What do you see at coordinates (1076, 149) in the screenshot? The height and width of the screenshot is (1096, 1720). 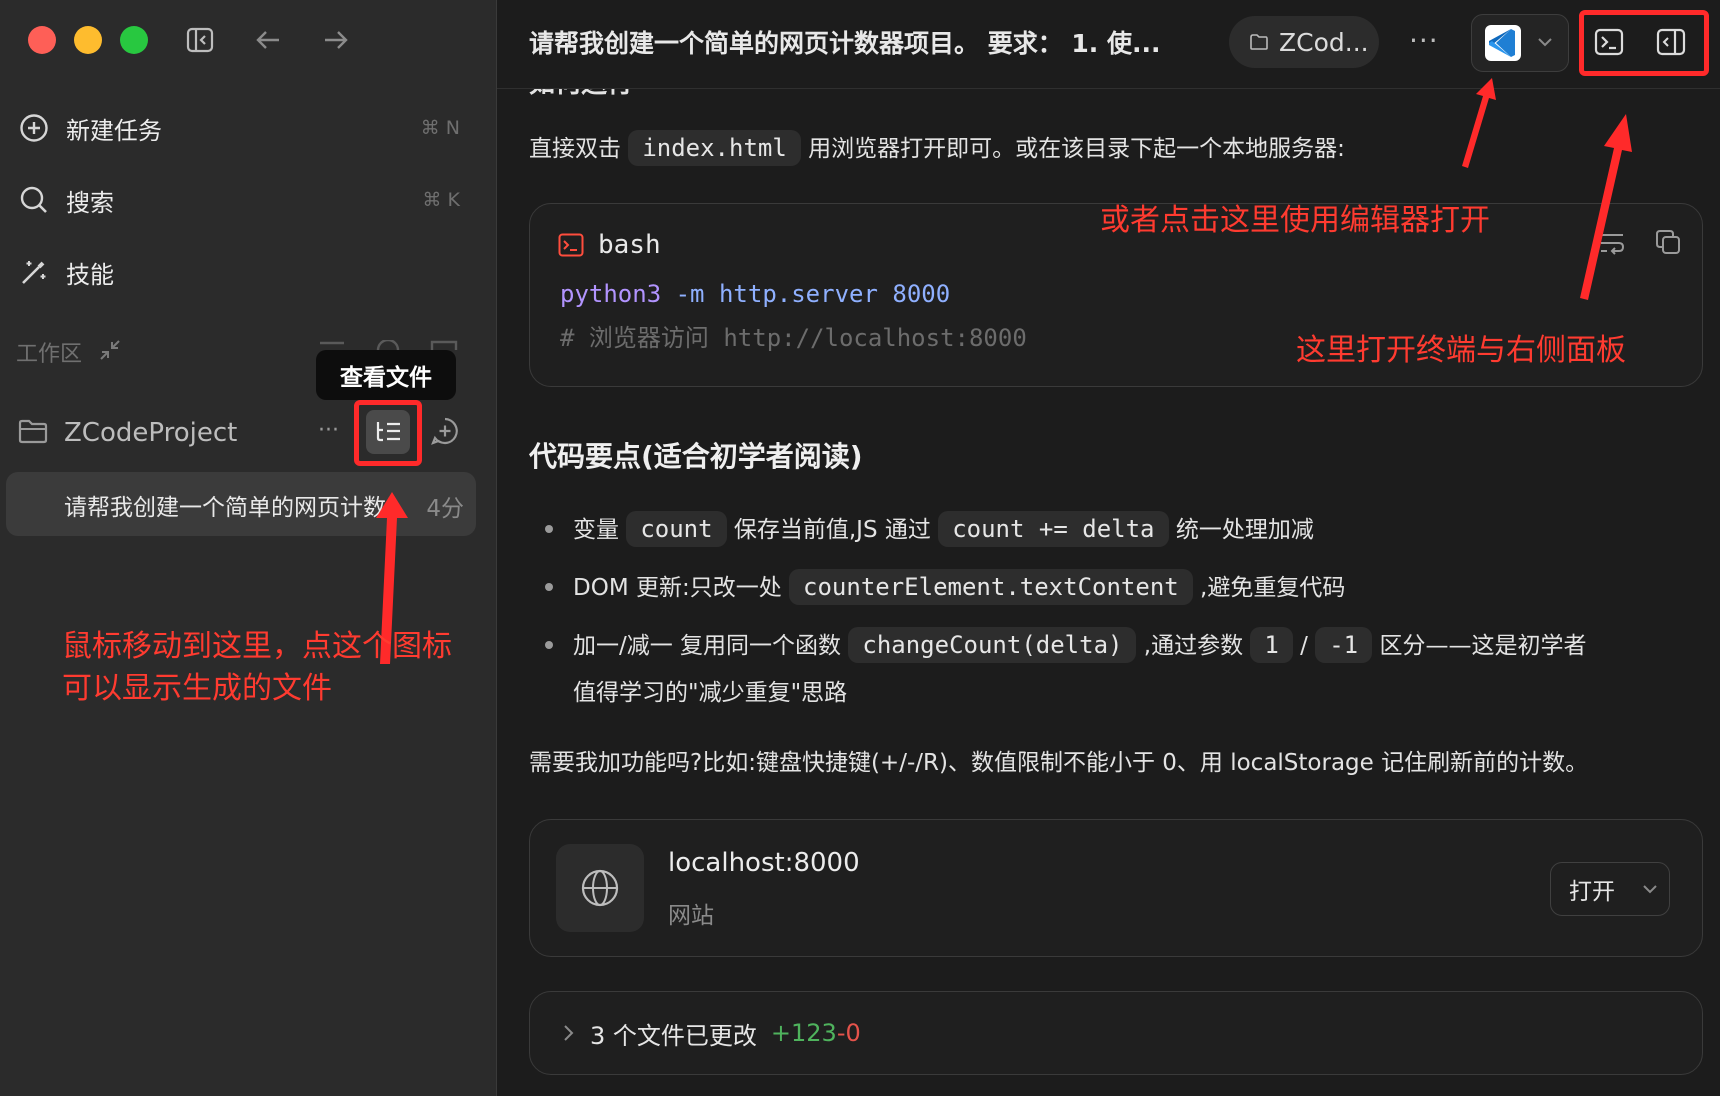 I see `text: 用浏览器打开即可。或在该目录下起一个本地服务器:` at bounding box center [1076, 149].